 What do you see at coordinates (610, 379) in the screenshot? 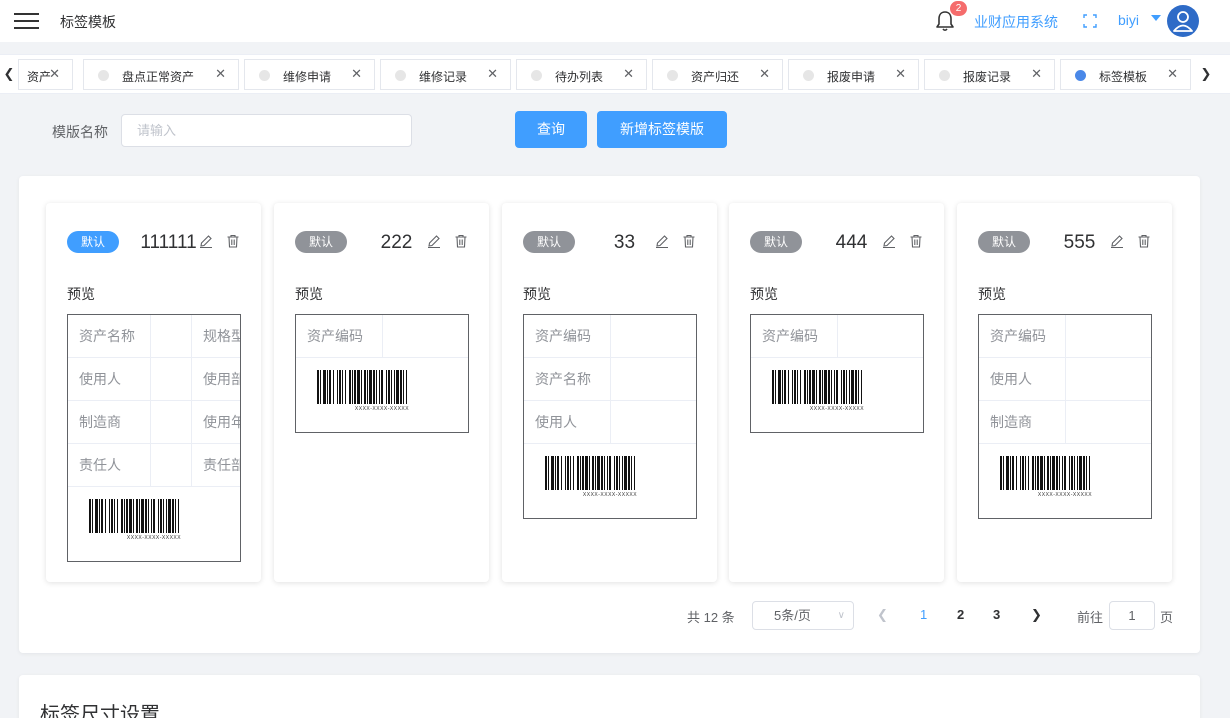
I see `label-row: 资产名称` at bounding box center [610, 379].